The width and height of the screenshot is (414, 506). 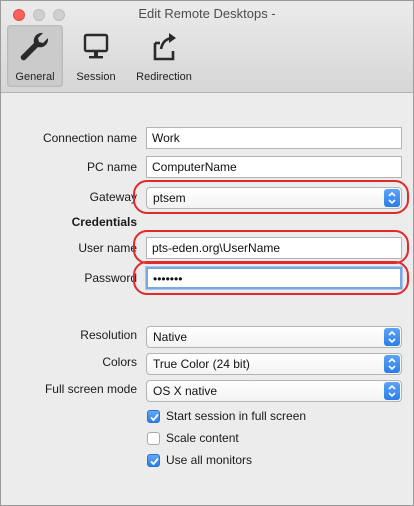 What do you see at coordinates (35, 77) in the screenshot?
I see `tab-general-label: General` at bounding box center [35, 77].